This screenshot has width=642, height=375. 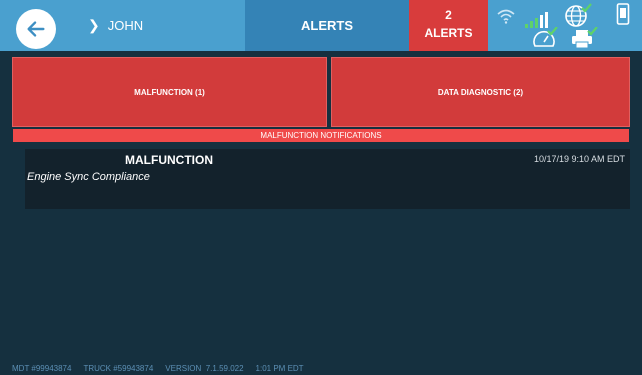 I want to click on page-title: ALERTS, so click(x=327, y=25).